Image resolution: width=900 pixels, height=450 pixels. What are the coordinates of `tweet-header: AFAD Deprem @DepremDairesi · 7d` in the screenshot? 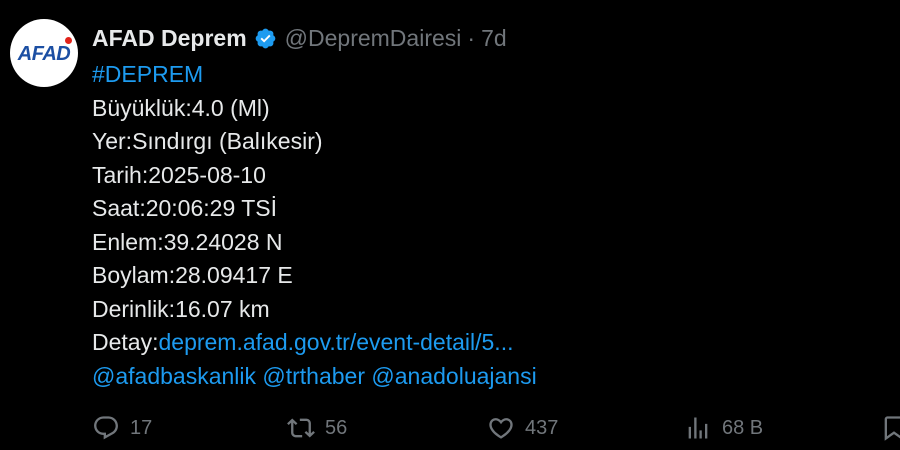 It's located at (299, 38).